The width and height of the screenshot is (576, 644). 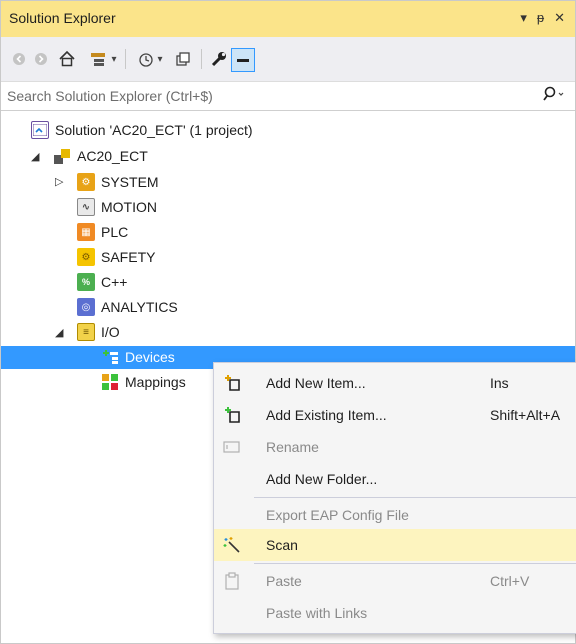 What do you see at coordinates (395, 613) in the screenshot?
I see `menu-item-paste-with-links: Paste with Links` at bounding box center [395, 613].